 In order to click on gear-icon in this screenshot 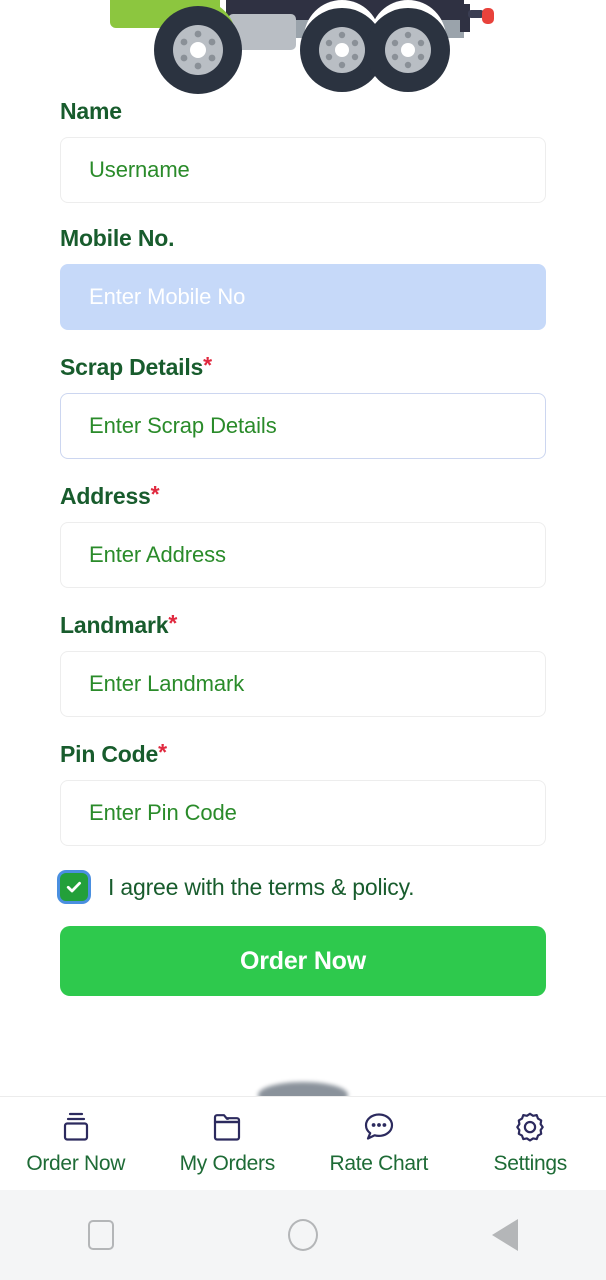, I will do `click(530, 1127)`.